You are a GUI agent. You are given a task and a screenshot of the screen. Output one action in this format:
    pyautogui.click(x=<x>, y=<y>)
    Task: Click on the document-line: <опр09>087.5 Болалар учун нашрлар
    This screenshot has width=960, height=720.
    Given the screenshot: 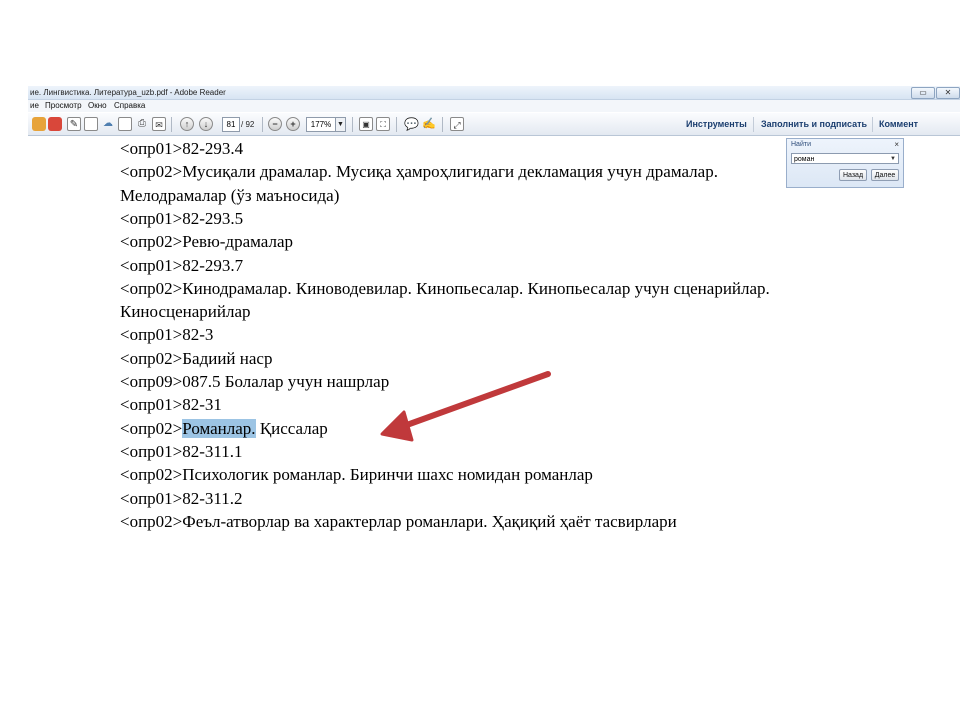 What is the action you would take?
    pyautogui.click(x=255, y=381)
    